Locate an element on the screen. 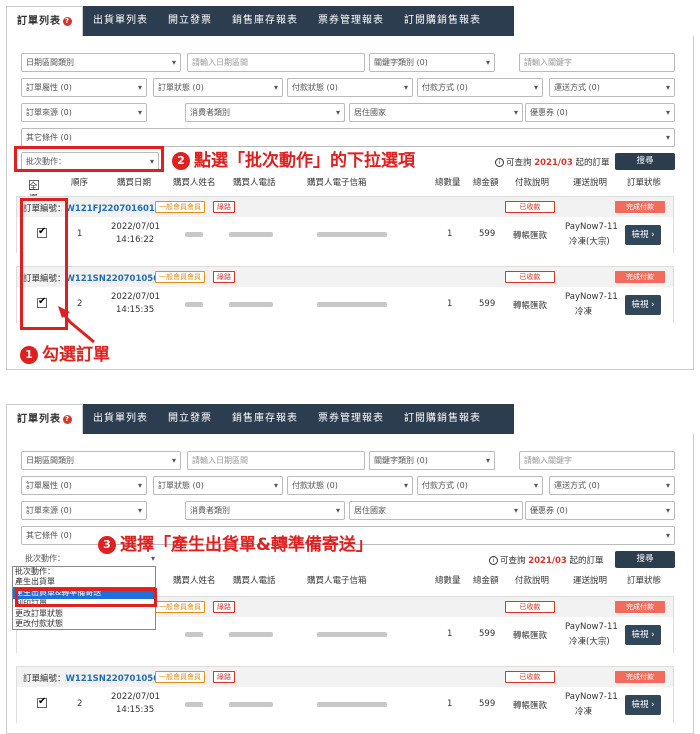  col-qty: 總數量 is located at coordinates (448, 581).